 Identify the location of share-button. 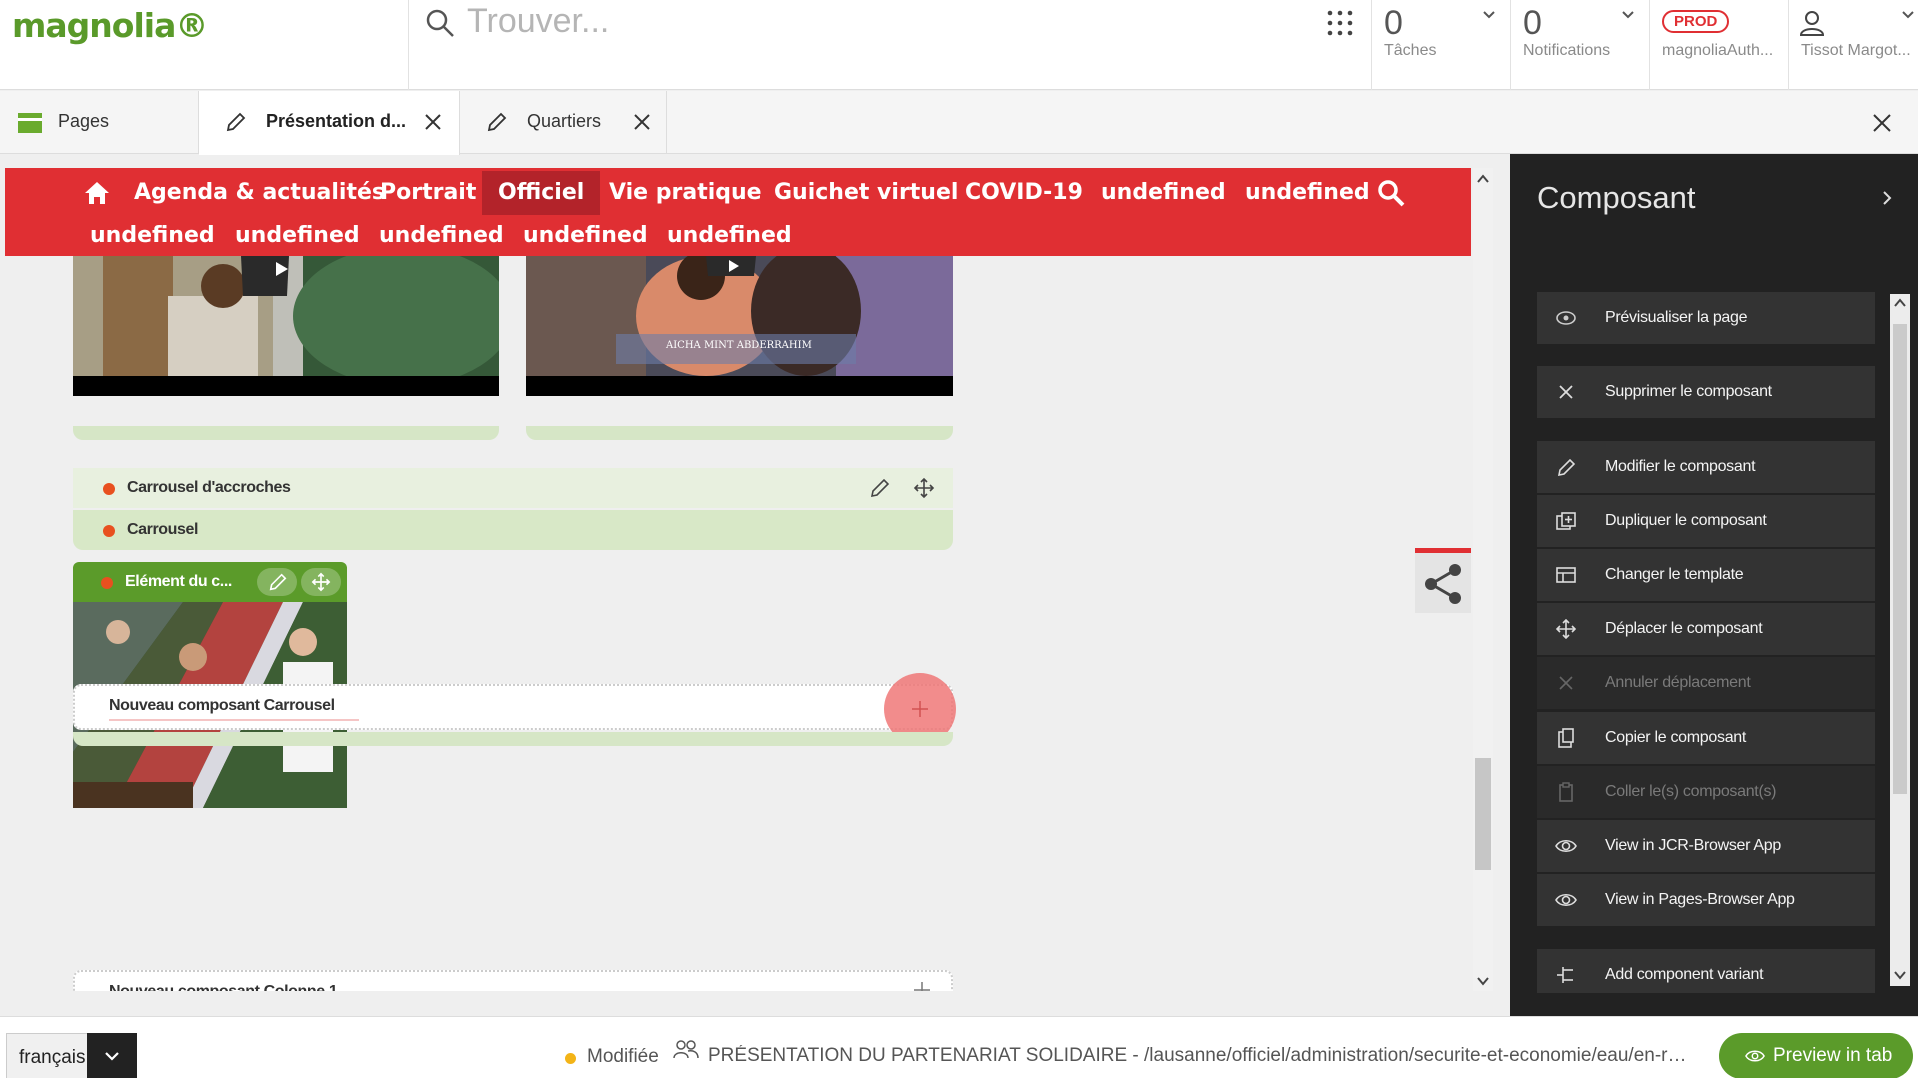
(1443, 583).